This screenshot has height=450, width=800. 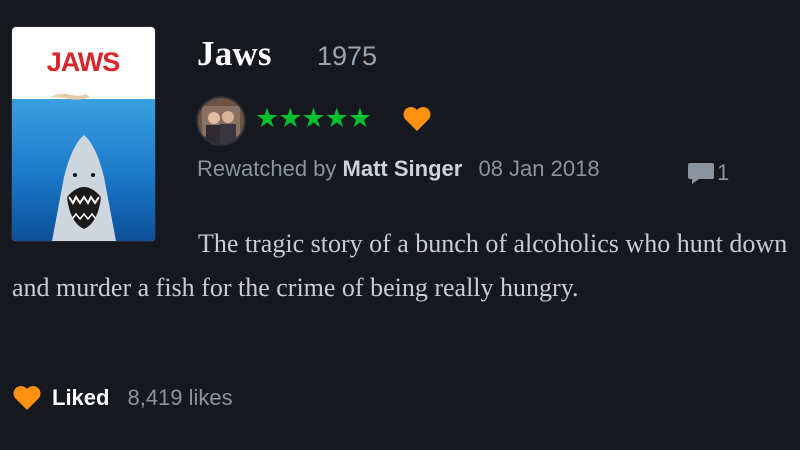 I want to click on comments-link: 1, so click(x=708, y=173).